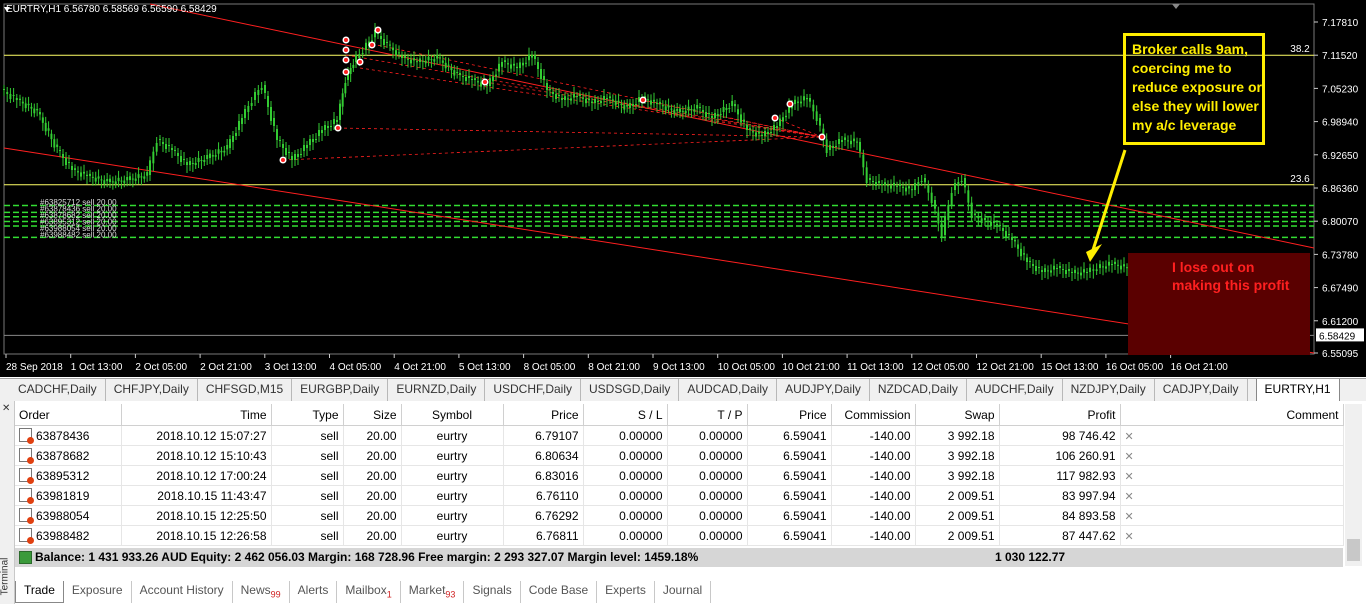  What do you see at coordinates (630, 390) in the screenshot?
I see `symbol-tab: USDSGD,Daily` at bounding box center [630, 390].